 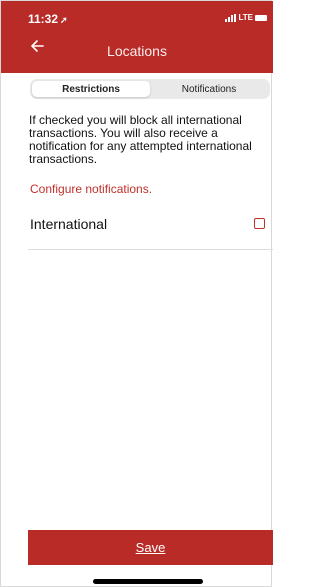 I want to click on status-bar: 11:32 ➚ LTE, so click(x=137, y=16).